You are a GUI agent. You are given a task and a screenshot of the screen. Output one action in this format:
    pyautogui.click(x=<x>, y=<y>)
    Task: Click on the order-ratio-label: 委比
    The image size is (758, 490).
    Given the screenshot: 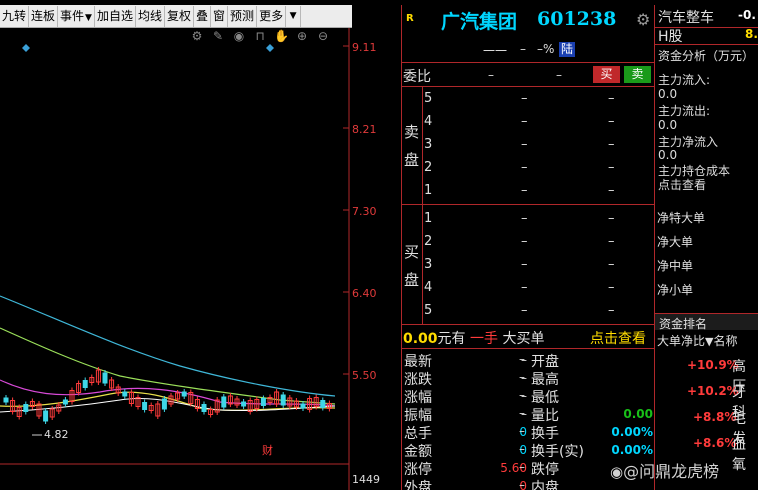 What is the action you would take?
    pyautogui.click(x=417, y=77)
    